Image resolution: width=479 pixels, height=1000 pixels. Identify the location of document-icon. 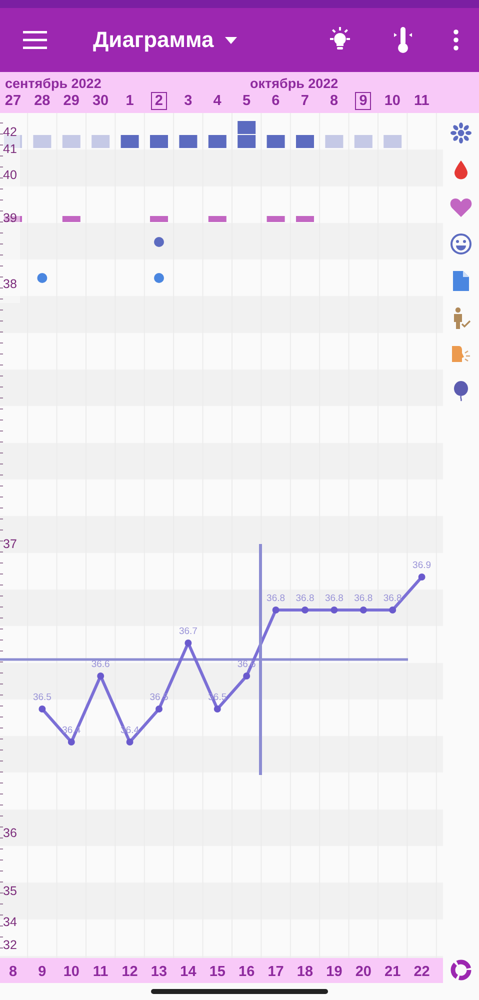
(461, 281).